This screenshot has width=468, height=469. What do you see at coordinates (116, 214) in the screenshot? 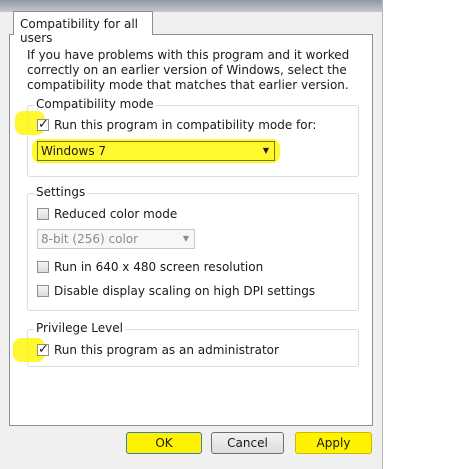
I see `reduced-color-label: Reduced color mode` at bounding box center [116, 214].